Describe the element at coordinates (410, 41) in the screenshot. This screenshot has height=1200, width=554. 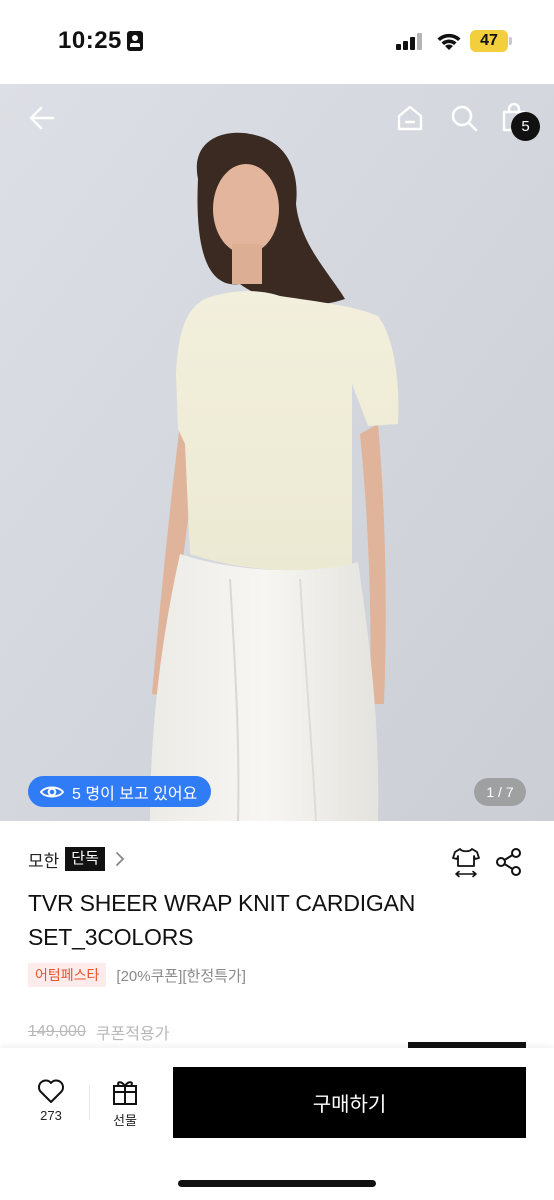
I see `signal-icon` at that location.